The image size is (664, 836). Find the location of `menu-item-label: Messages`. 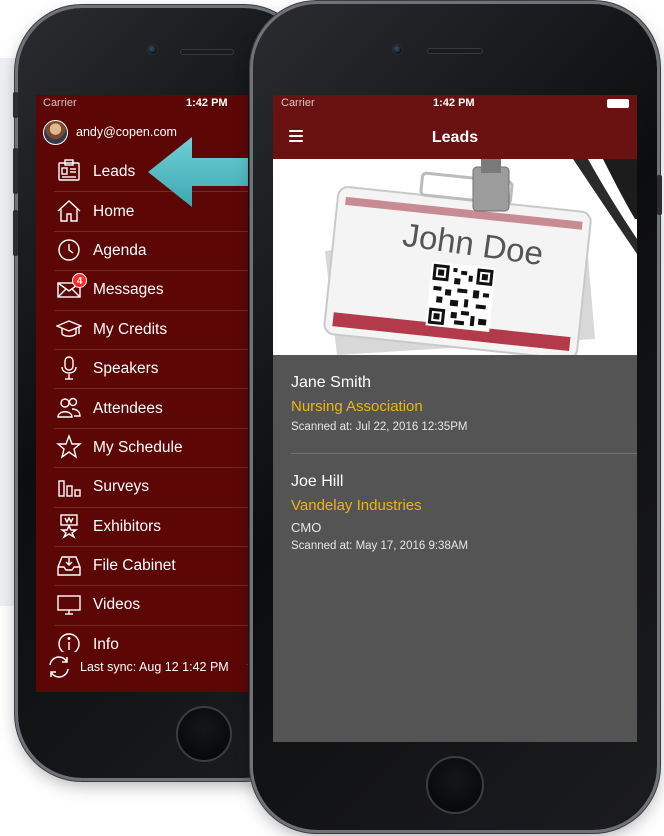

menu-item-label: Messages is located at coordinates (128, 290).